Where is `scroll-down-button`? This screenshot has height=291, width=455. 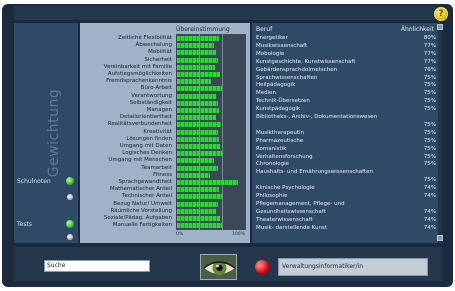
scroll-down-button is located at coordinates (440, 238).